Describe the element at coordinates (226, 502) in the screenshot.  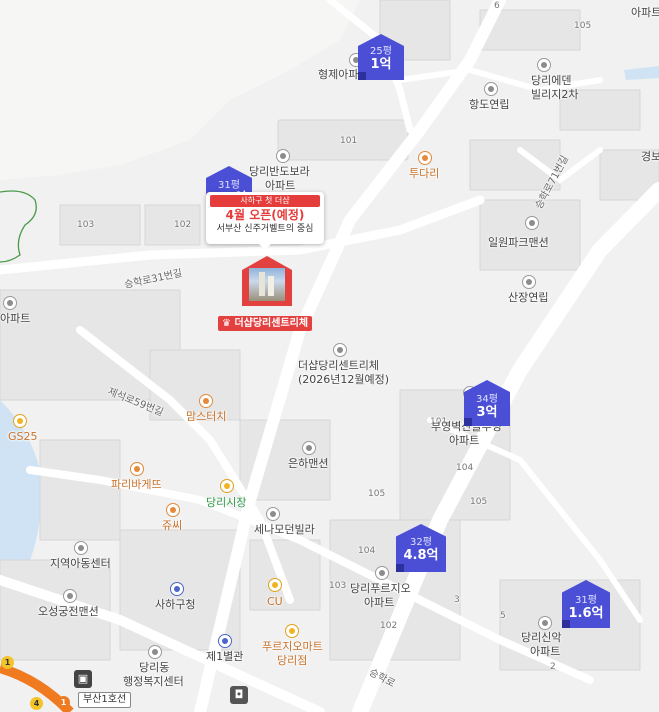
I see `poi-label: 당리시장` at that location.